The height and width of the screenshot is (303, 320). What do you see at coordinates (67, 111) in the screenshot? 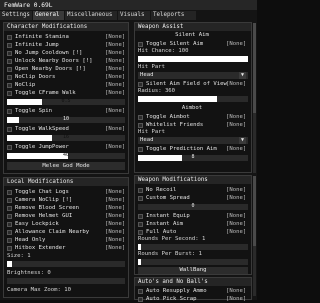
I see `toggle-spin: Toggle Spin [None]` at bounding box center [67, 111].